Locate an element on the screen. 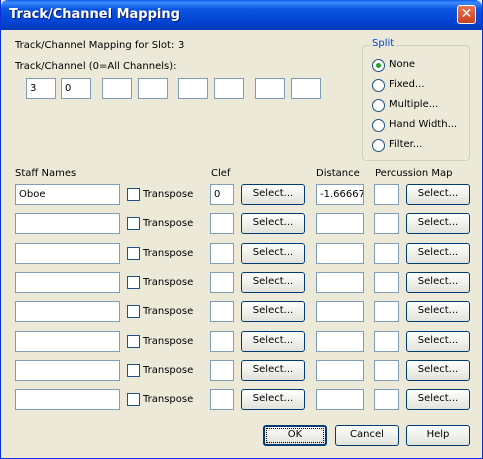 Image resolution: width=483 pixels, height=459 pixels. slot-value: 3 is located at coordinates (181, 45).